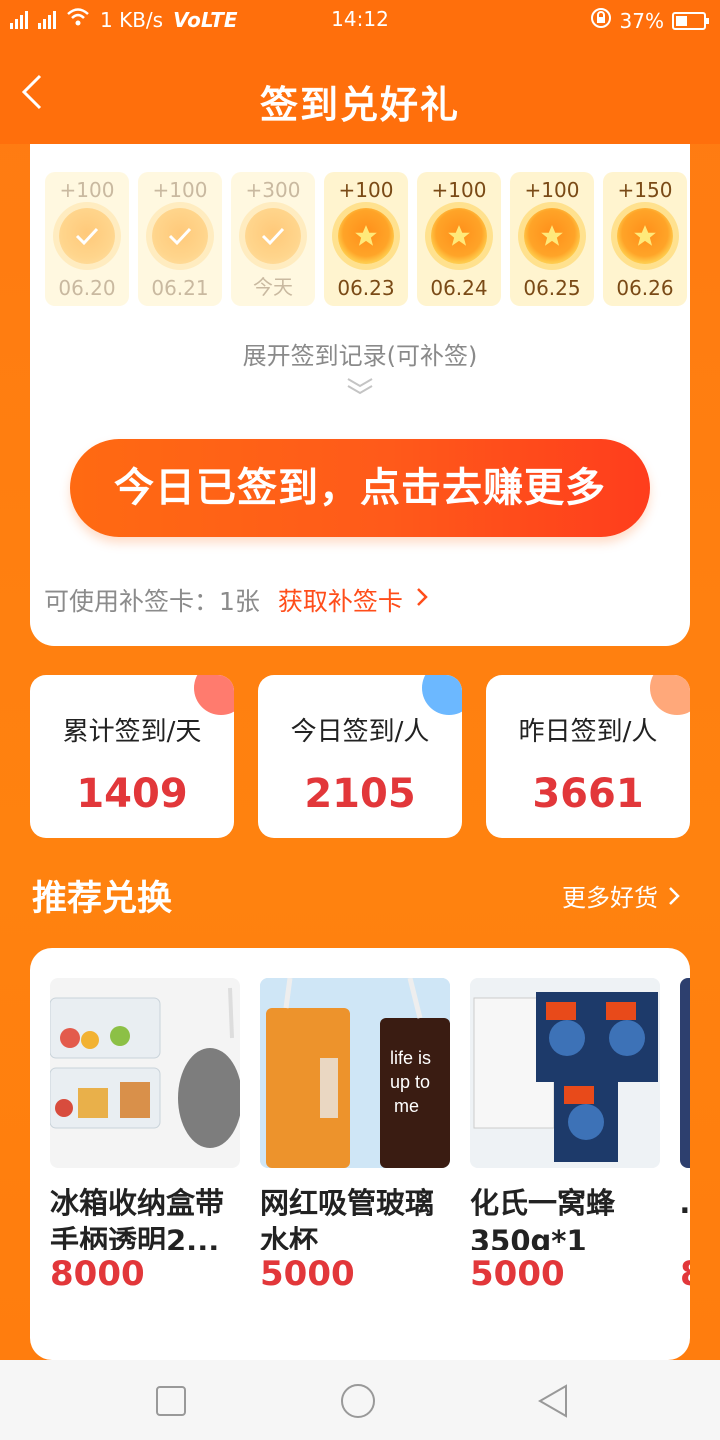 This screenshot has height=1440, width=720. I want to click on status-bar: 1 KB/s VoLTE 14:12 37%, so click(360, 19).